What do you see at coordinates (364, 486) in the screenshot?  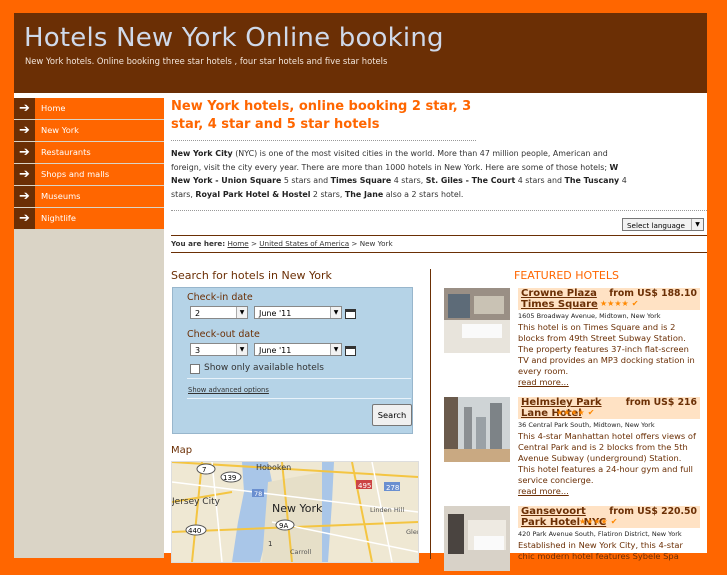 I see `map-label: 495` at bounding box center [364, 486].